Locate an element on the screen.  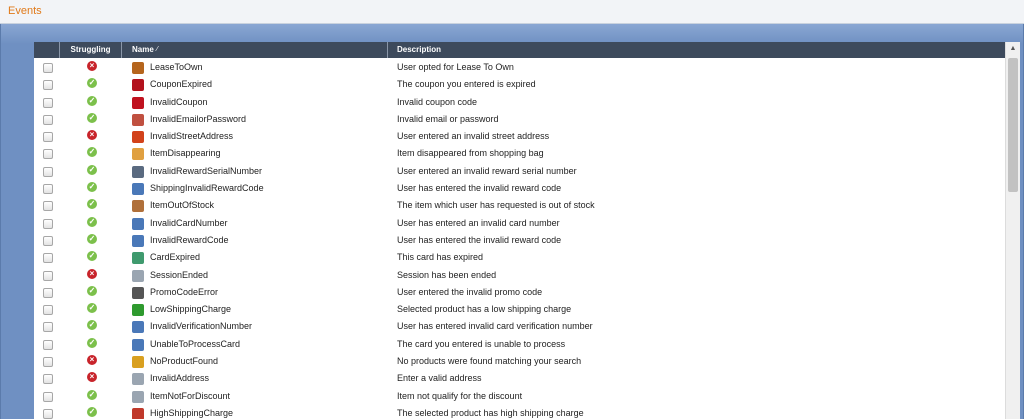
event-name: NoProductFound is located at coordinates (184, 361).